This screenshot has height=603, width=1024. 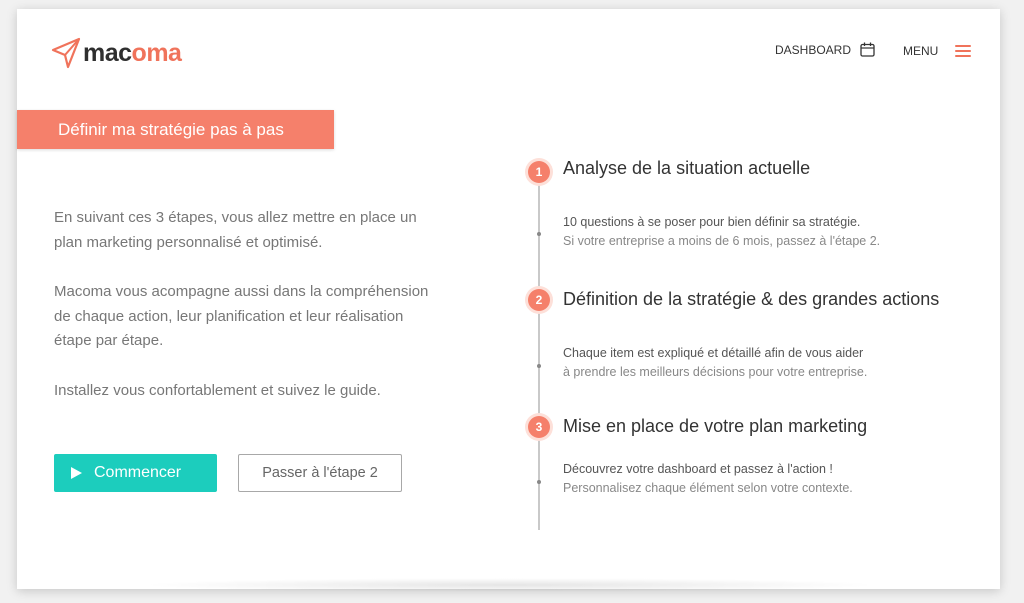 I want to click on start-button-label: Commencer, so click(x=138, y=472).